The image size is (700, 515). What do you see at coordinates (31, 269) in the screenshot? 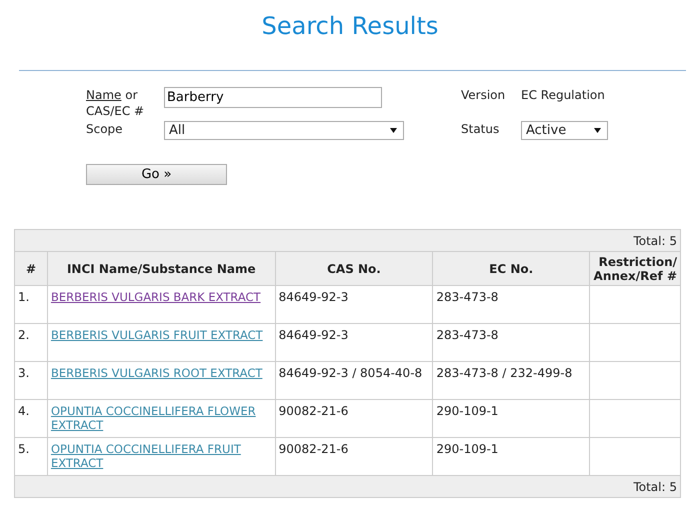
I see `column-header: #` at bounding box center [31, 269].